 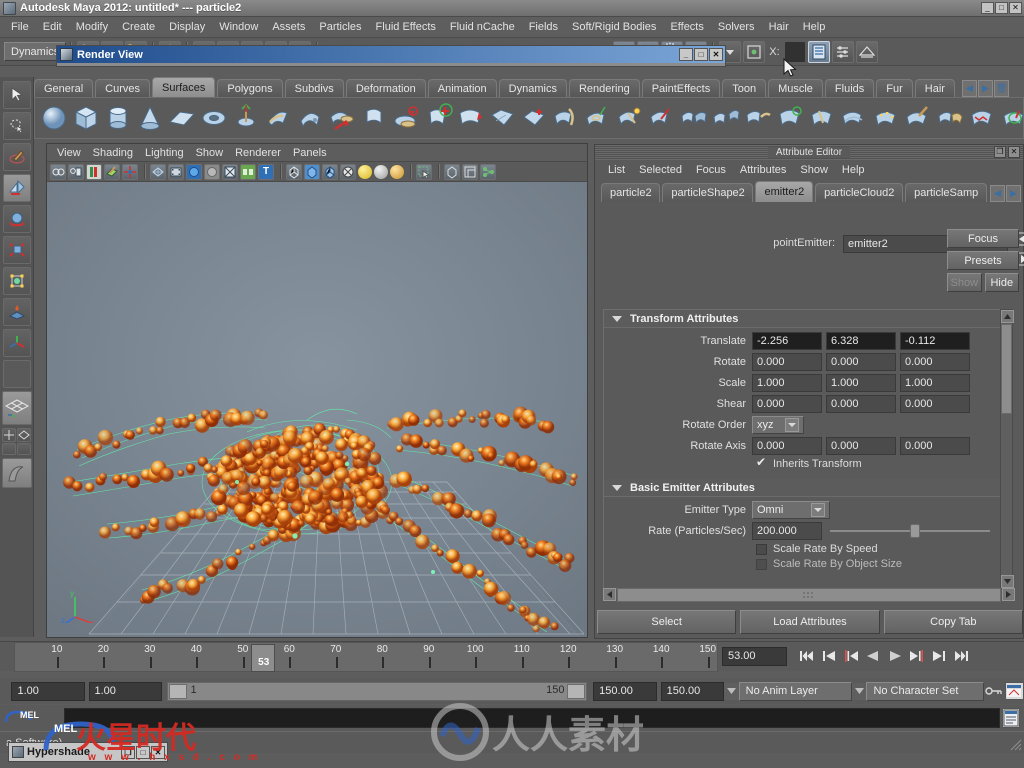 I want to click on viewport-menu-panels: Panels, so click(x=310, y=153).